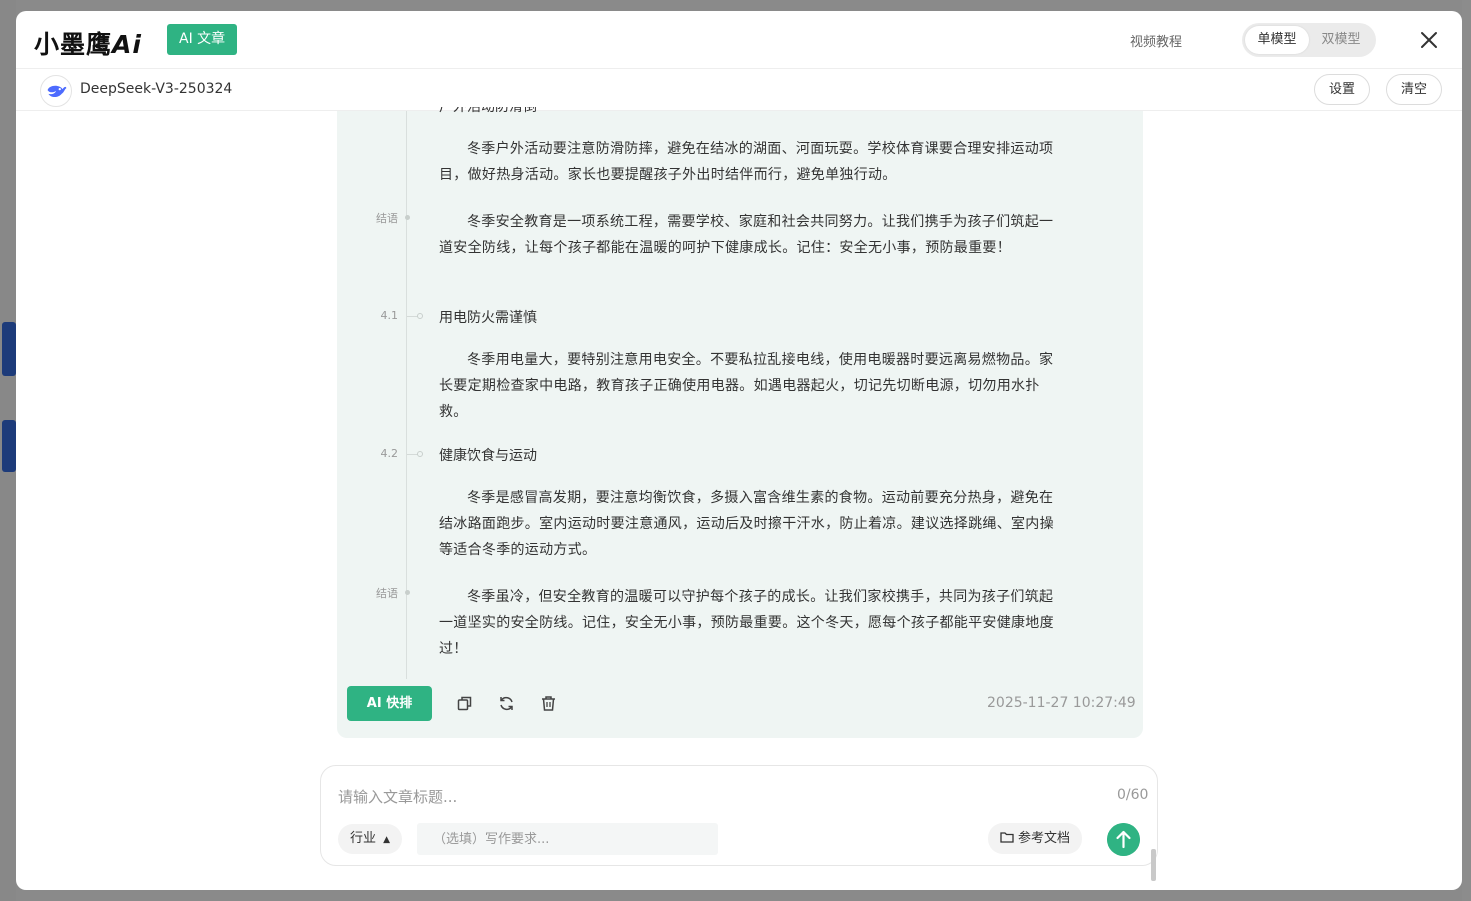  Describe the element at coordinates (1341, 40) in the screenshot. I see `dual-model-option: 双模型` at that location.